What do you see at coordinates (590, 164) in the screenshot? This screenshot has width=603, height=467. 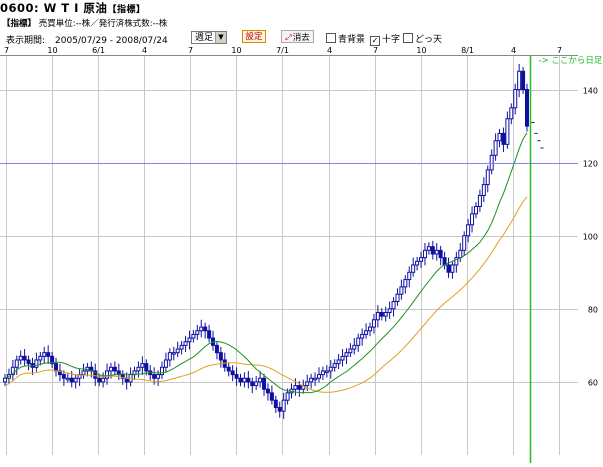 I see `y-tick-label: 120` at bounding box center [590, 164].